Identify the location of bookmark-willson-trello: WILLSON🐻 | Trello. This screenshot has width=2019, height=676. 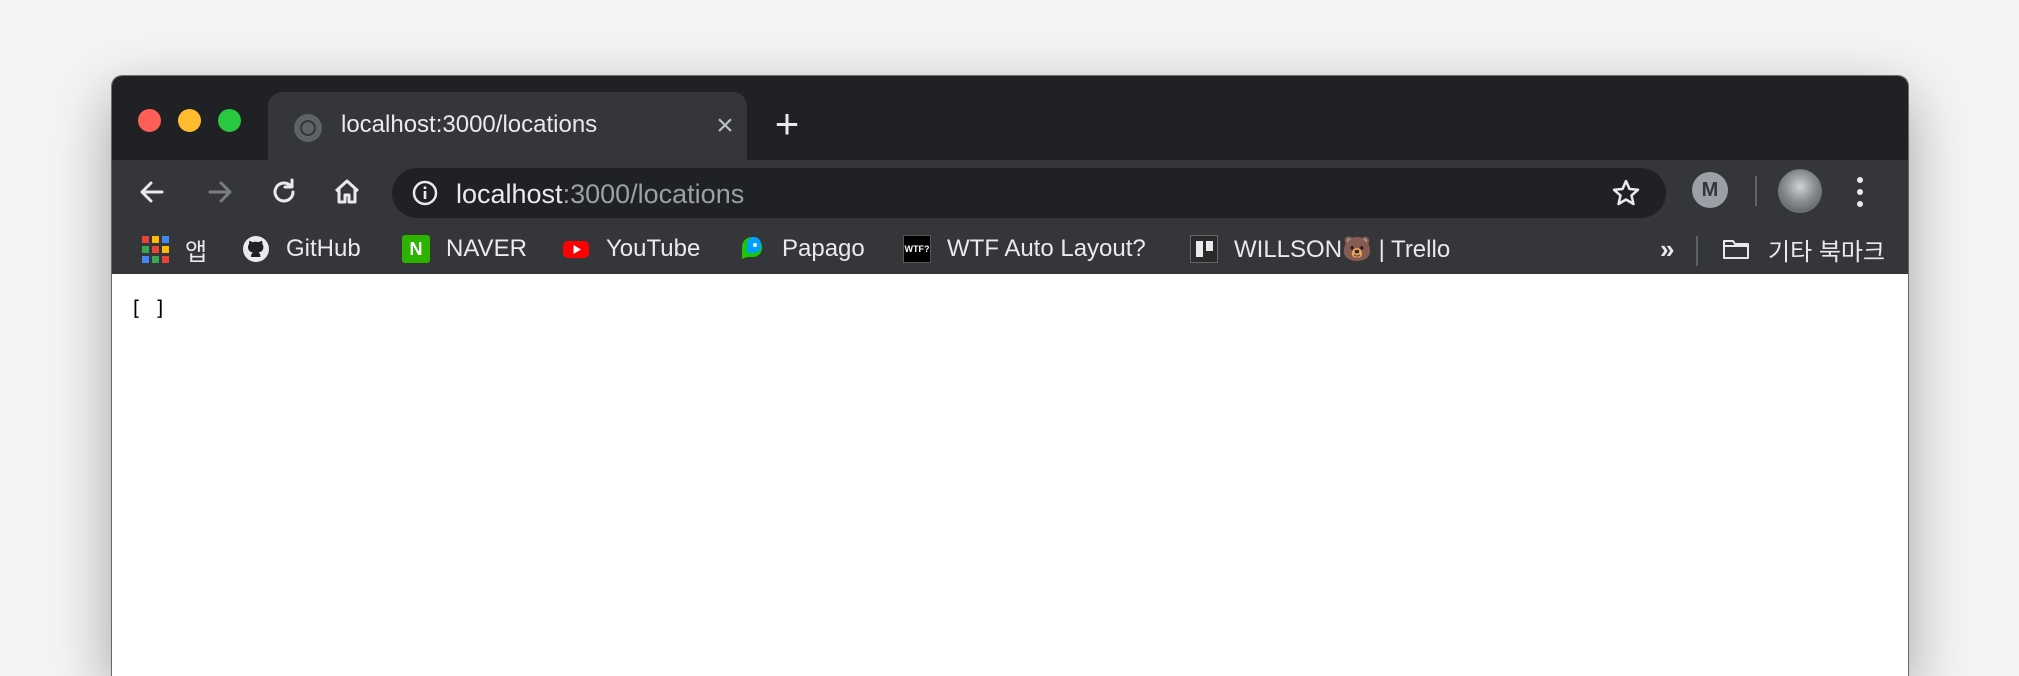
(1320, 249).